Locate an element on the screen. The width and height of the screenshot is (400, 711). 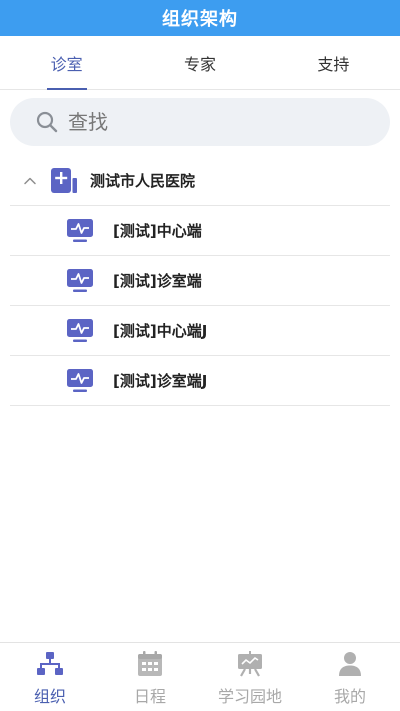
calendar-icon is located at coordinates (150, 663).